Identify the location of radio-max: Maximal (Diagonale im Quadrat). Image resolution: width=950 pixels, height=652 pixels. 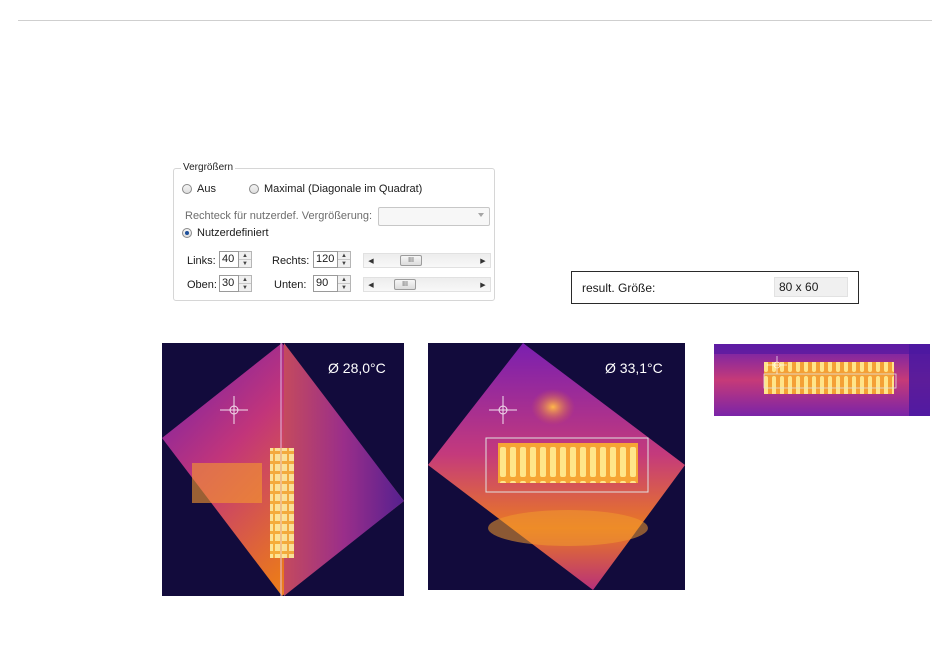
(335, 189).